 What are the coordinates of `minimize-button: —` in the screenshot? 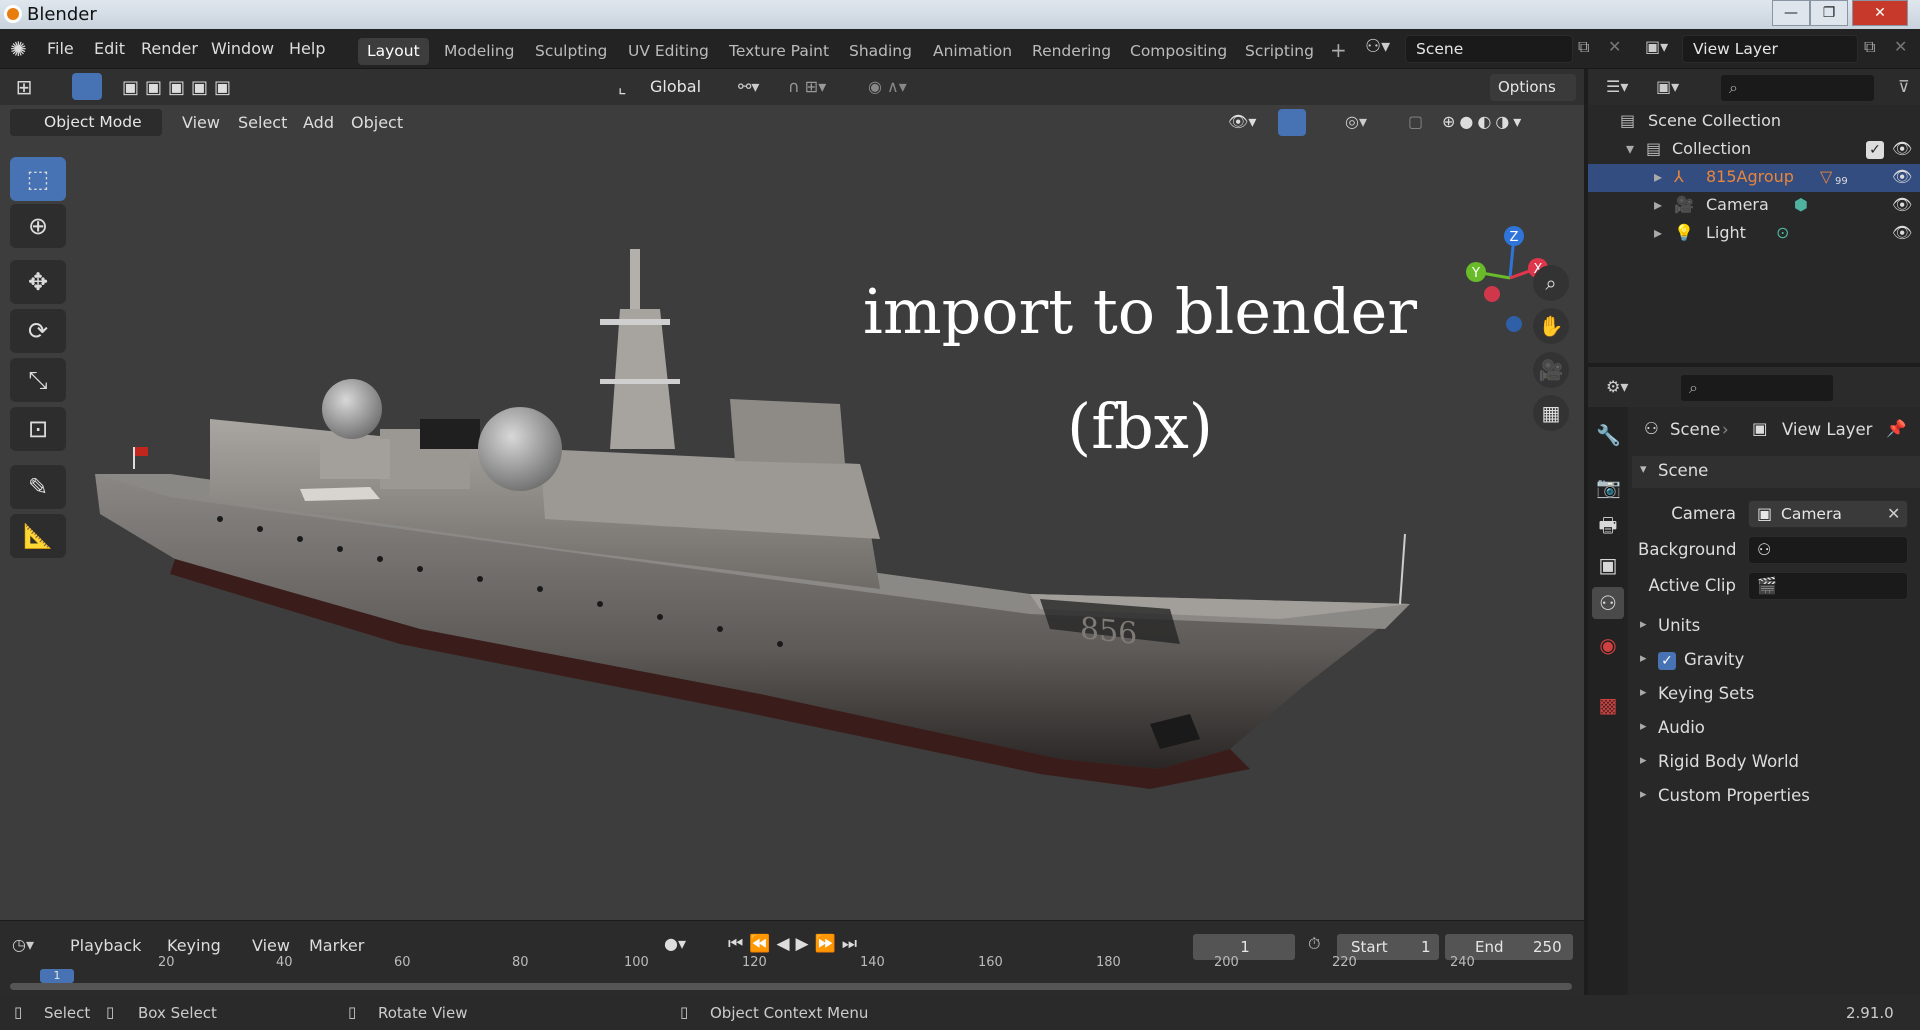 It's located at (1791, 13).